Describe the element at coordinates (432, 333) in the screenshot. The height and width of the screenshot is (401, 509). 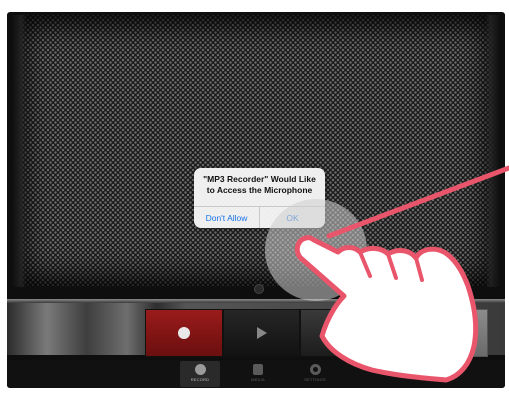
I see `transport-panel-right` at that location.